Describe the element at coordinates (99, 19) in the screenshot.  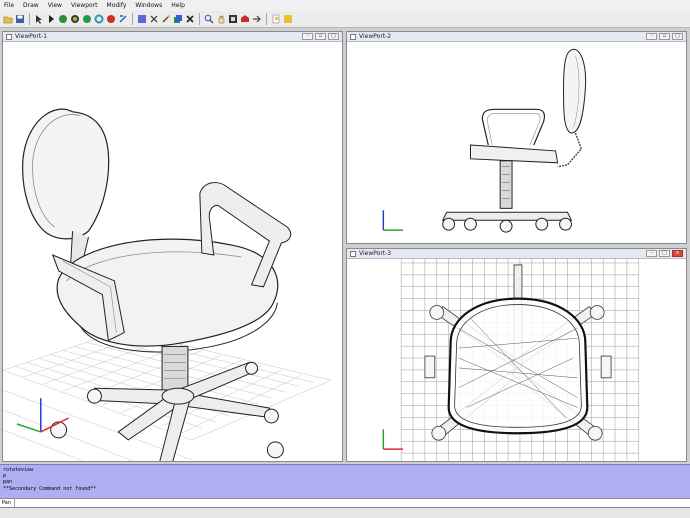
I see `torus-icon` at that location.